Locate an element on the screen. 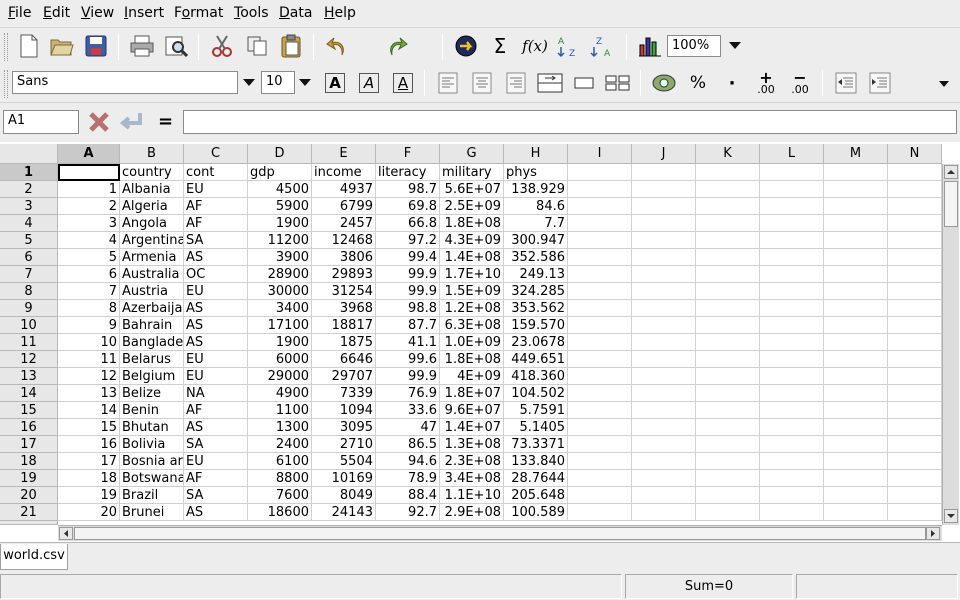 This screenshot has width=960, height=600. table-cell: 1875 is located at coordinates (344, 342).